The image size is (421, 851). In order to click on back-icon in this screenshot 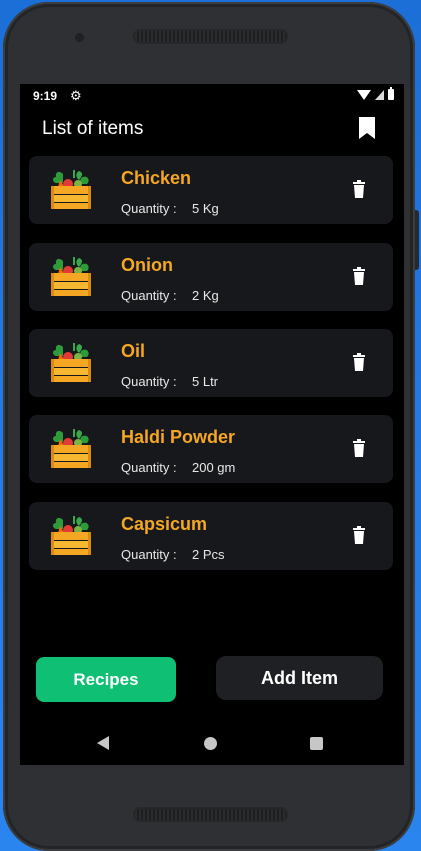, I will do `click(103, 743)`.